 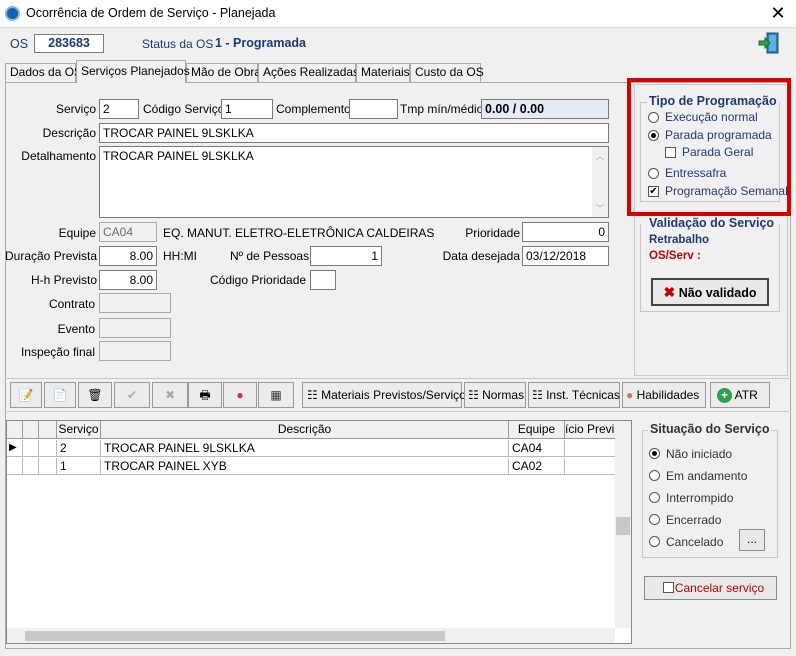 What do you see at coordinates (276, 395) in the screenshot?
I see `grid-icon: ▦` at bounding box center [276, 395].